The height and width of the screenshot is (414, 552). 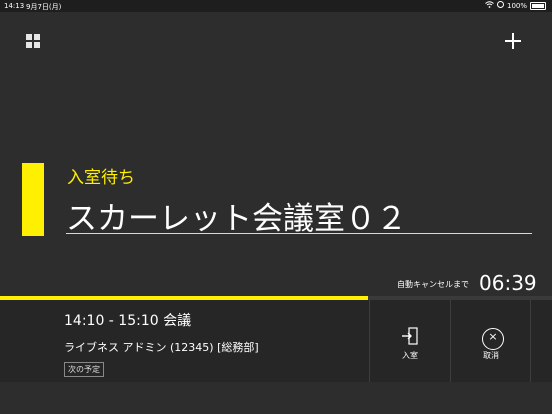 What do you see at coordinates (491, 355) in the screenshot?
I see `cancel-button-label: 取消` at bounding box center [491, 355].